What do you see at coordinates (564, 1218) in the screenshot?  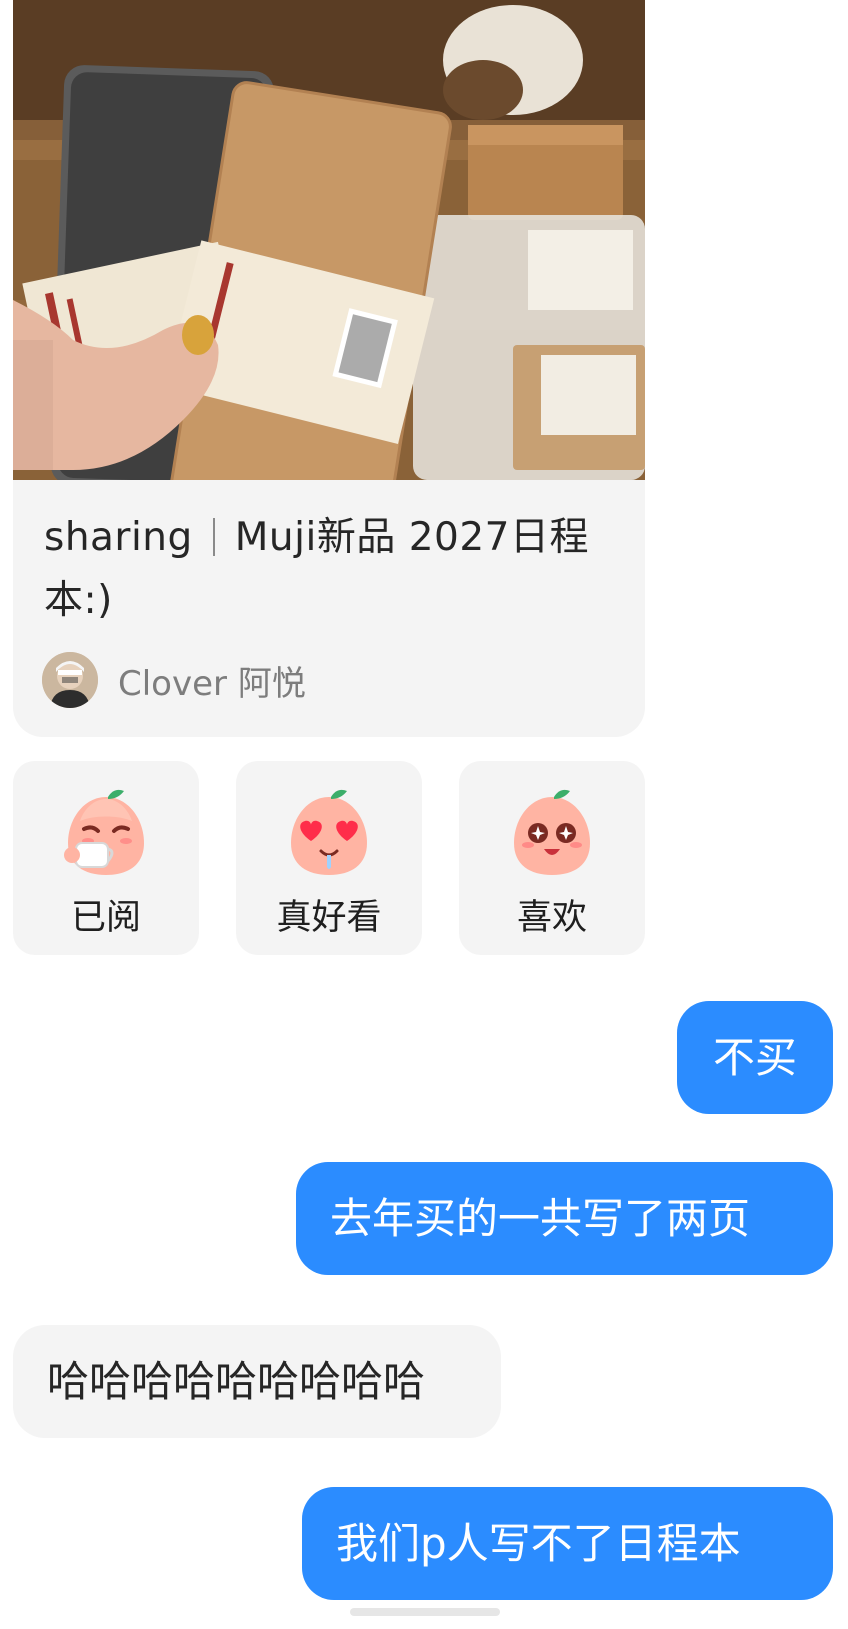 I see `outgoing-message: 去年买的一共写了两页` at bounding box center [564, 1218].